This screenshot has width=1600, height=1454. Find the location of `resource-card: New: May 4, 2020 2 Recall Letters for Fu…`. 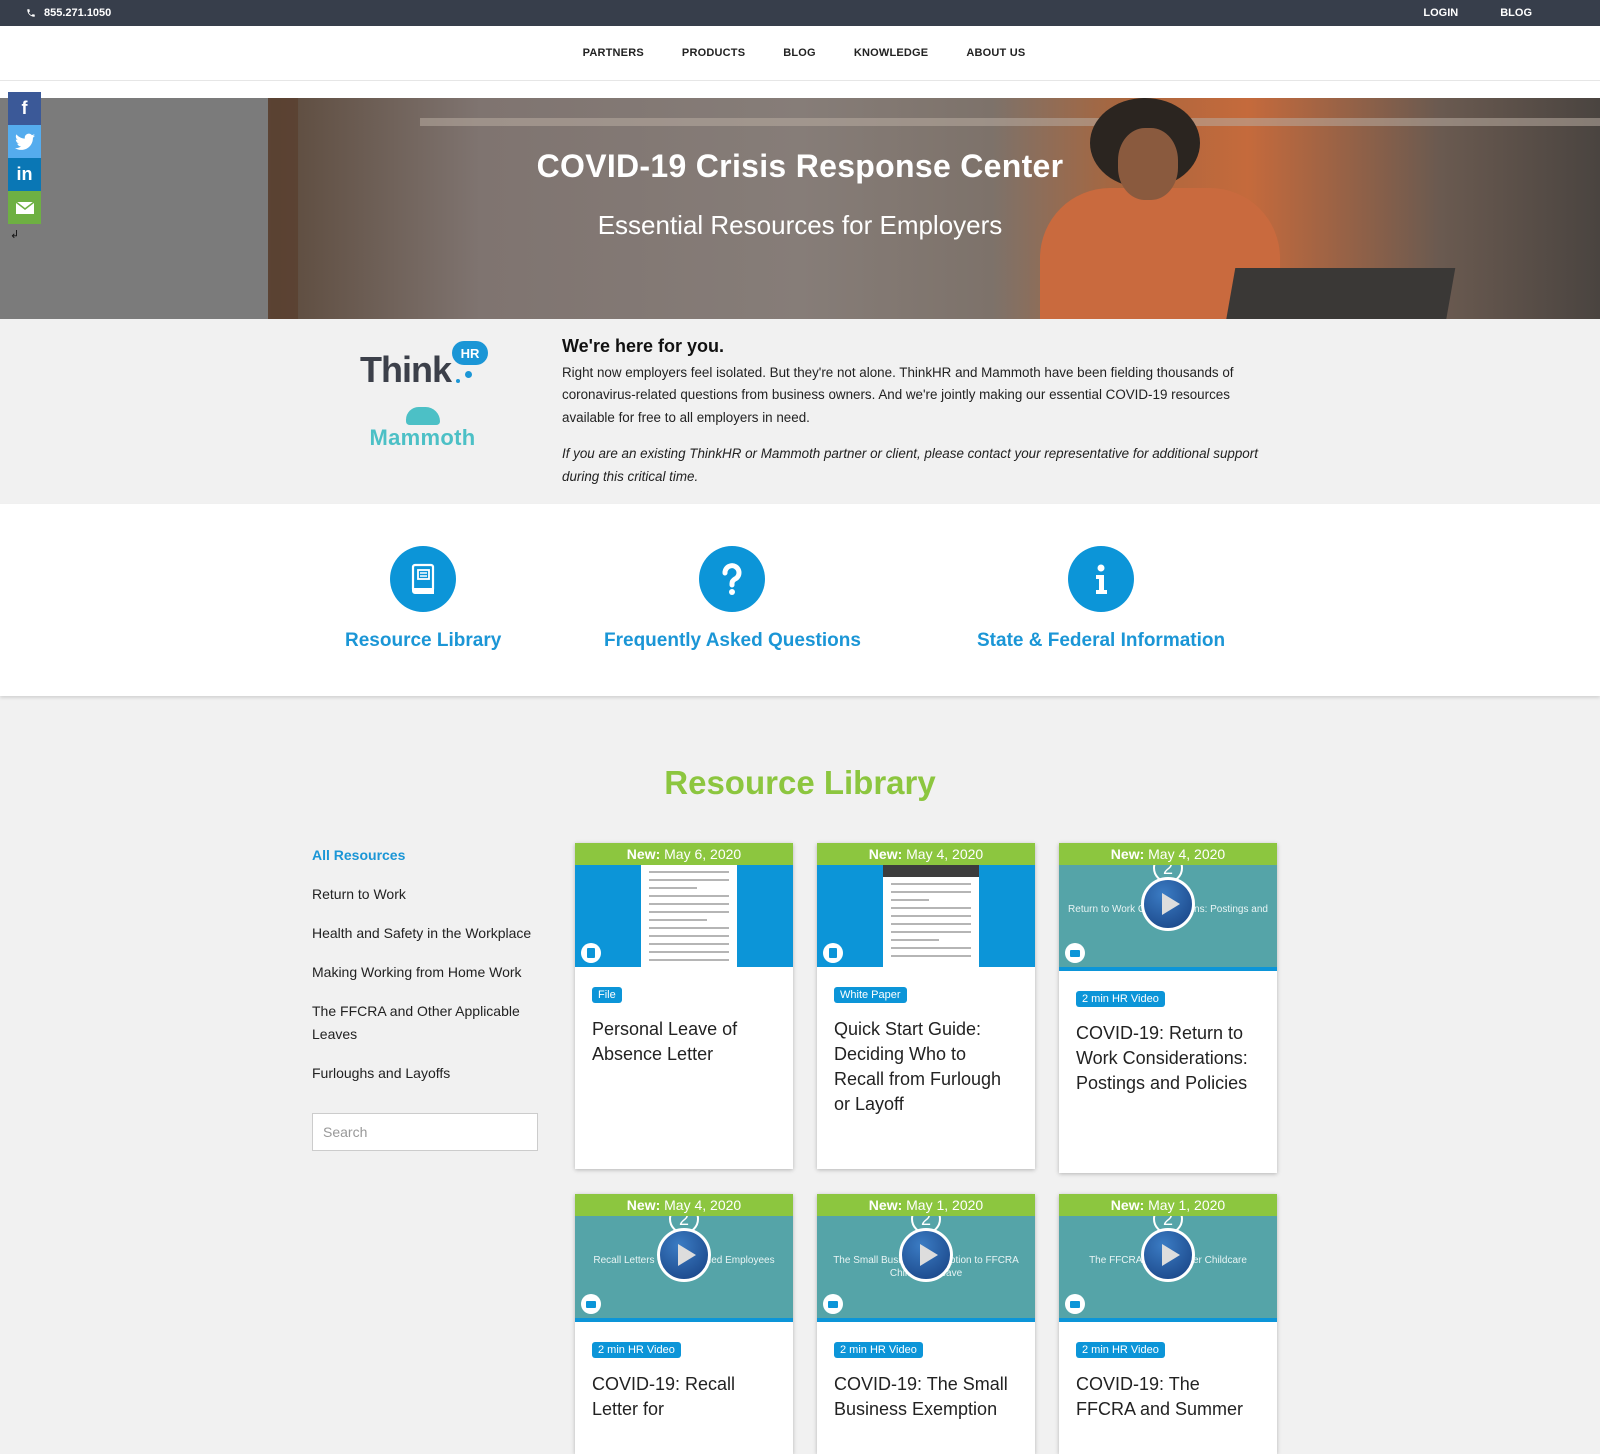

resource-card: New: May 4, 2020 2 Recall Letters for Fu… is located at coordinates (684, 1324).